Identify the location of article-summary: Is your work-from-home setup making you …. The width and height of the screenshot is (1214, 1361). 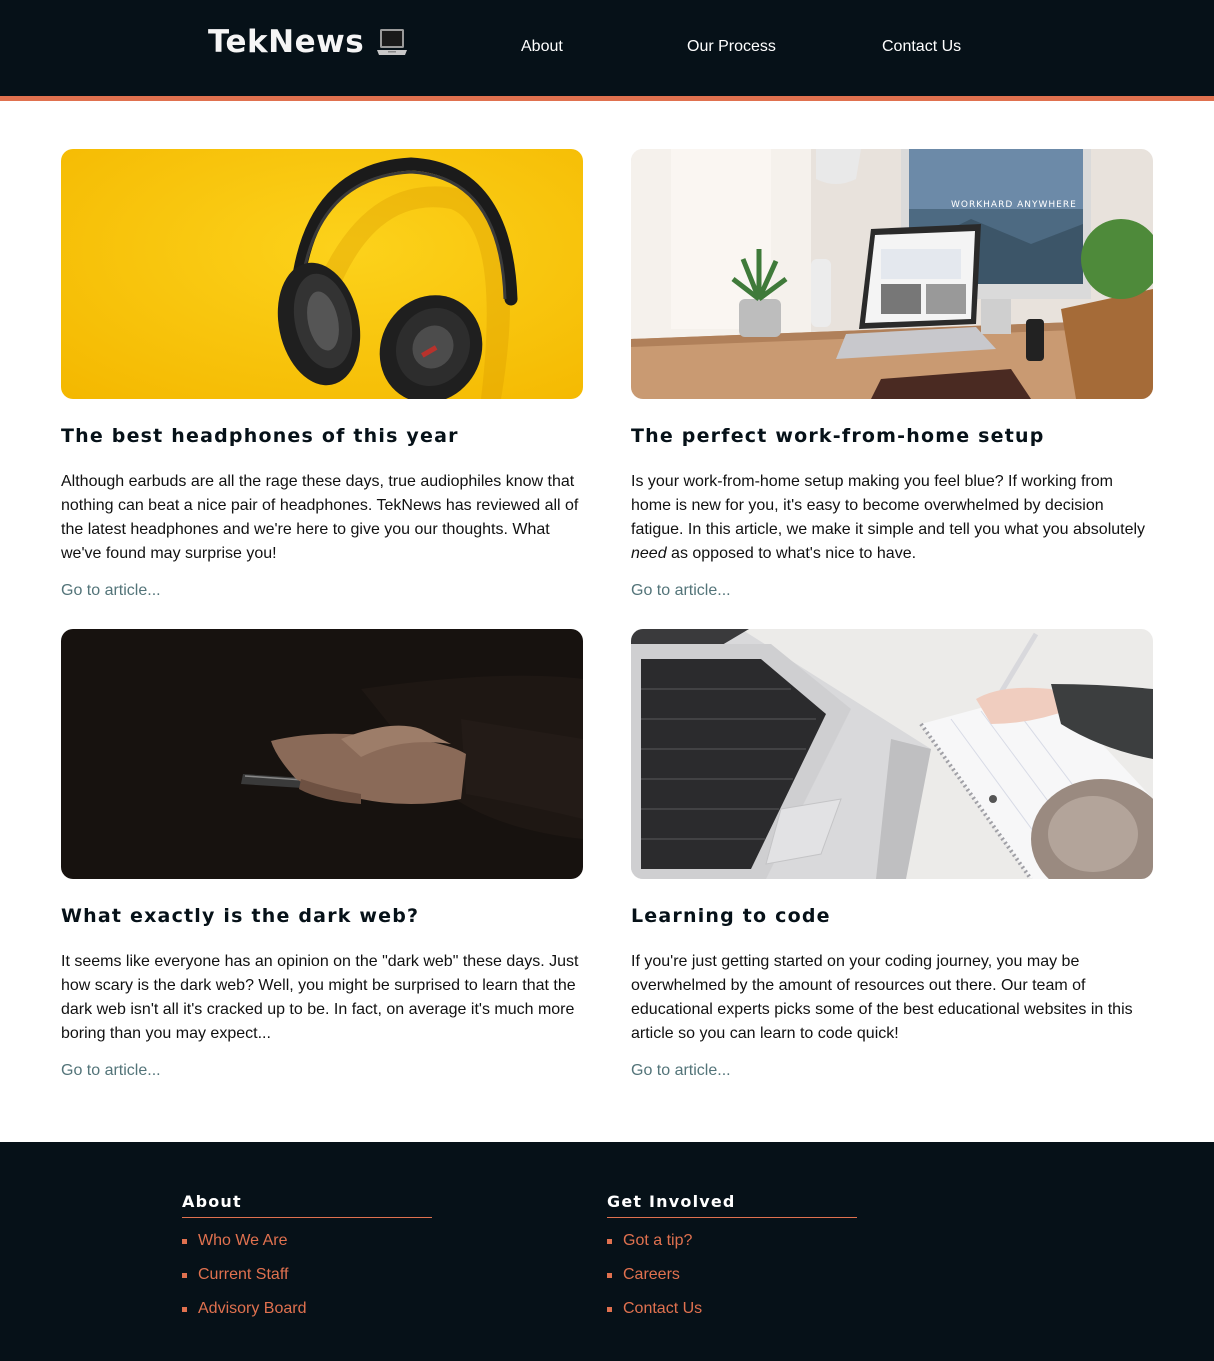
(892, 518).